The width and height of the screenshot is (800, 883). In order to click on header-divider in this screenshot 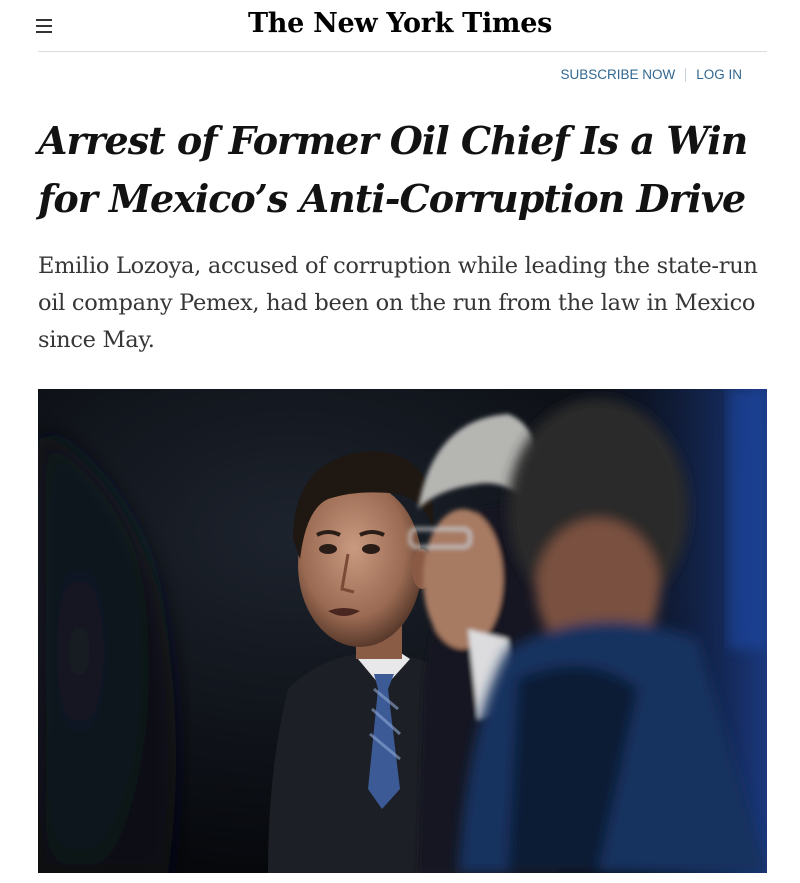, I will do `click(402, 51)`.